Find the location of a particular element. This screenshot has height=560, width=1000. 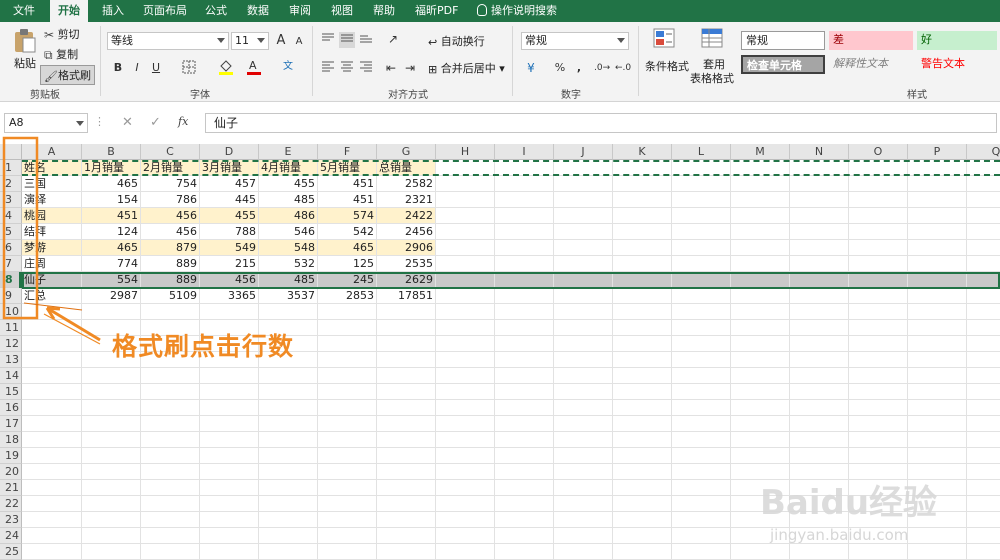

annotation-arrow is located at coordinates (73, 324).